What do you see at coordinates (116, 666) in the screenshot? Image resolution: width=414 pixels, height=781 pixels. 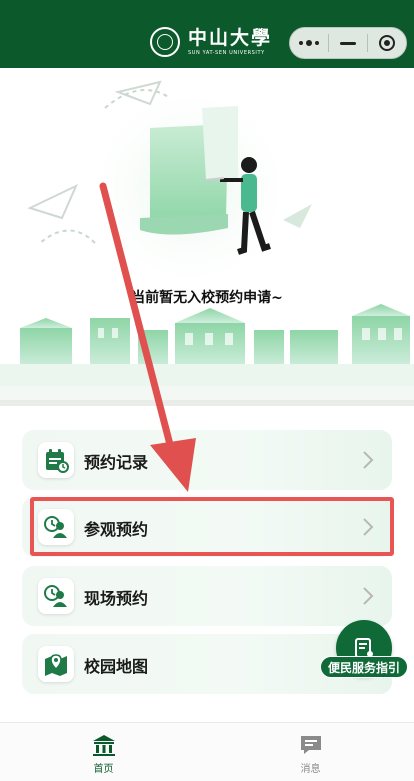 I see `menu-item-label: 校园地图` at bounding box center [116, 666].